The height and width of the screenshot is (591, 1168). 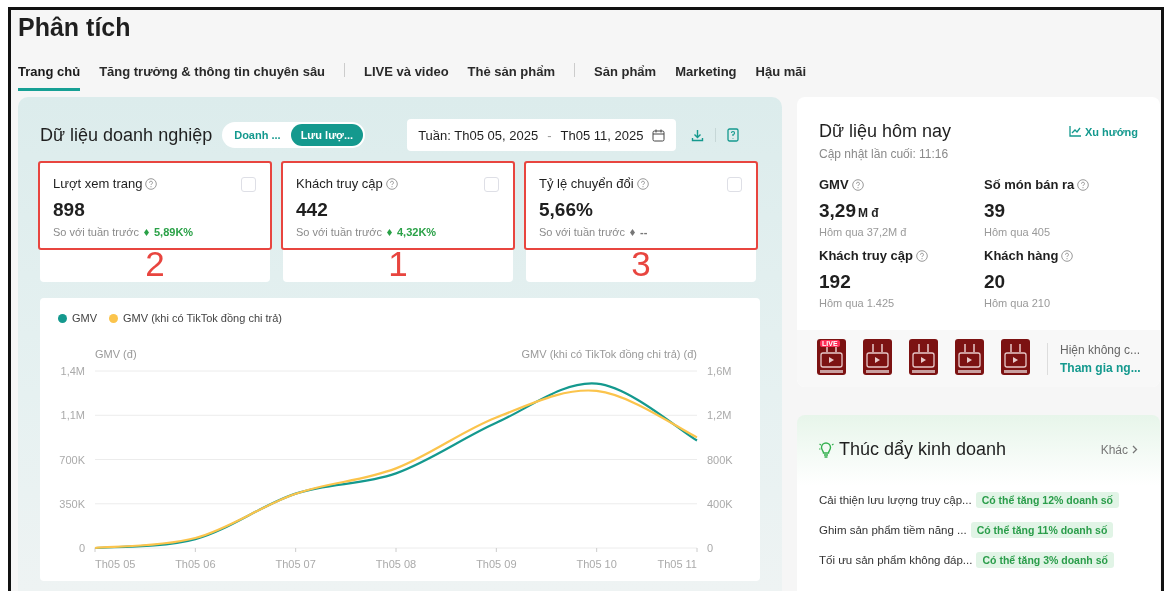 What do you see at coordinates (312, 210) in the screenshot?
I see `metric-value: 442` at bounding box center [312, 210].